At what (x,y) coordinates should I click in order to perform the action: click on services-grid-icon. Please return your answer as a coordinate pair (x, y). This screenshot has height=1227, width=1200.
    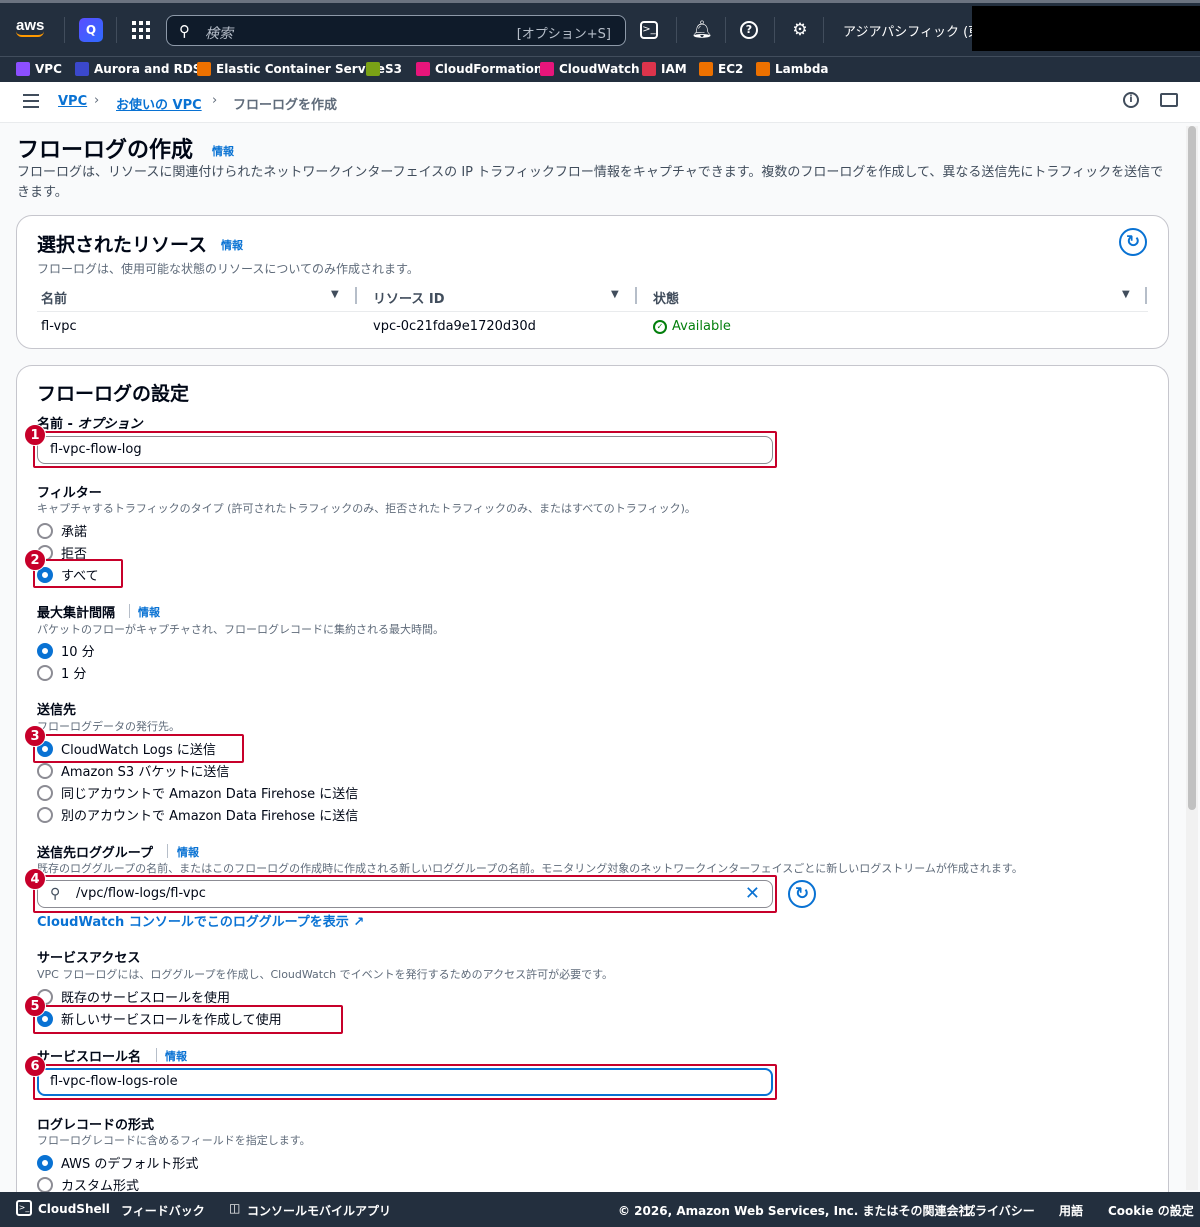
    Looking at the image, I should click on (141, 30).